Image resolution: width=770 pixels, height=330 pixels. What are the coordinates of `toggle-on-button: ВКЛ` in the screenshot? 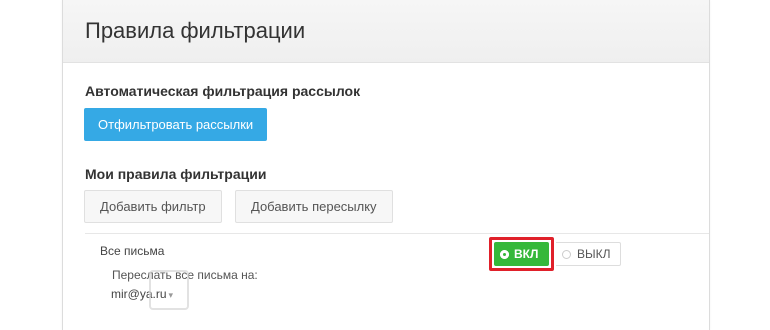 It's located at (521, 254).